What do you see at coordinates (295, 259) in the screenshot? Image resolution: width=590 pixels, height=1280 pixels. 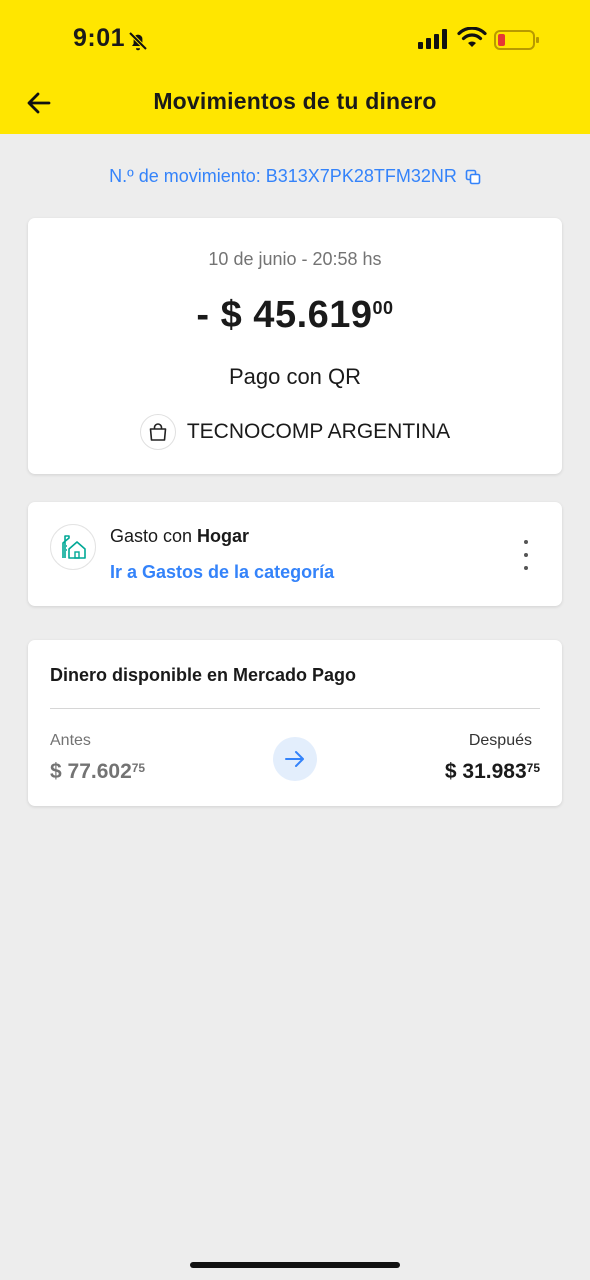 I see `transaction-date: 10 de junio - 20:58 hs` at bounding box center [295, 259].